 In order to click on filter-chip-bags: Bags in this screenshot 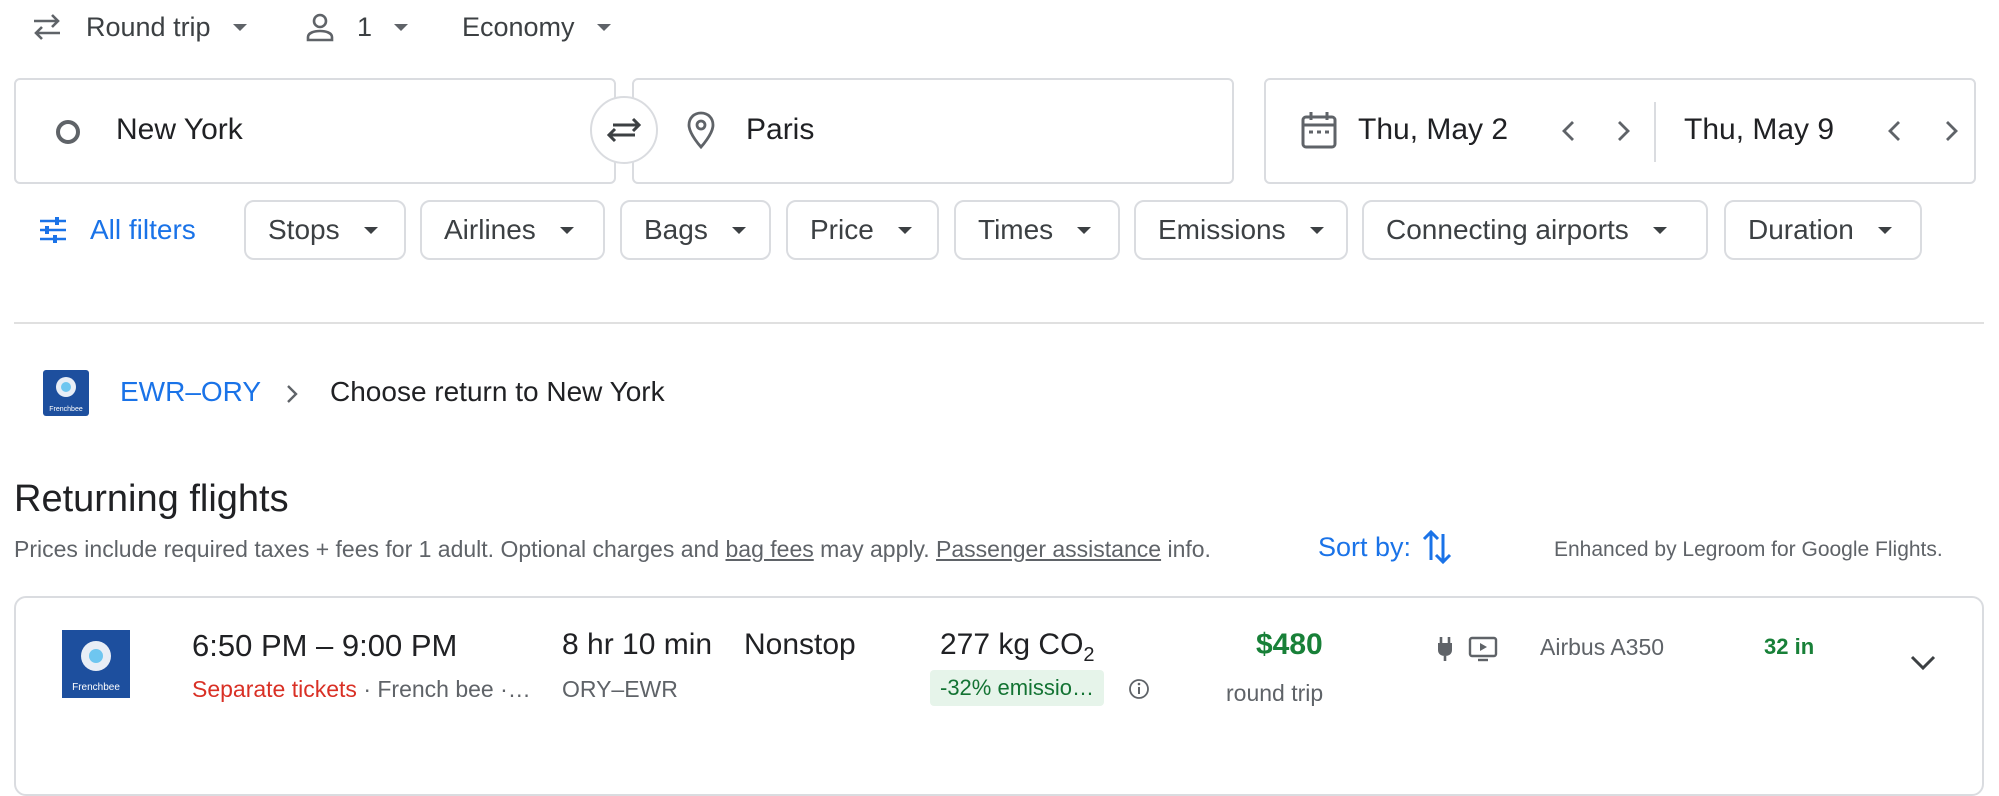, I will do `click(695, 230)`.